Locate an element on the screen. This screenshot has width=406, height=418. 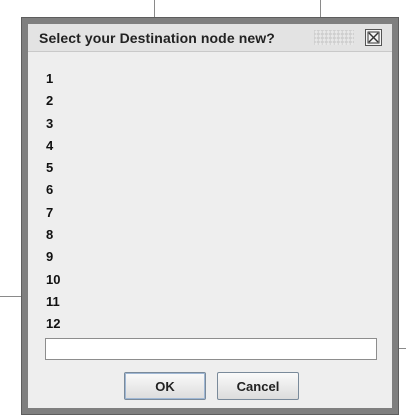
destination-node-input is located at coordinates (211, 349).